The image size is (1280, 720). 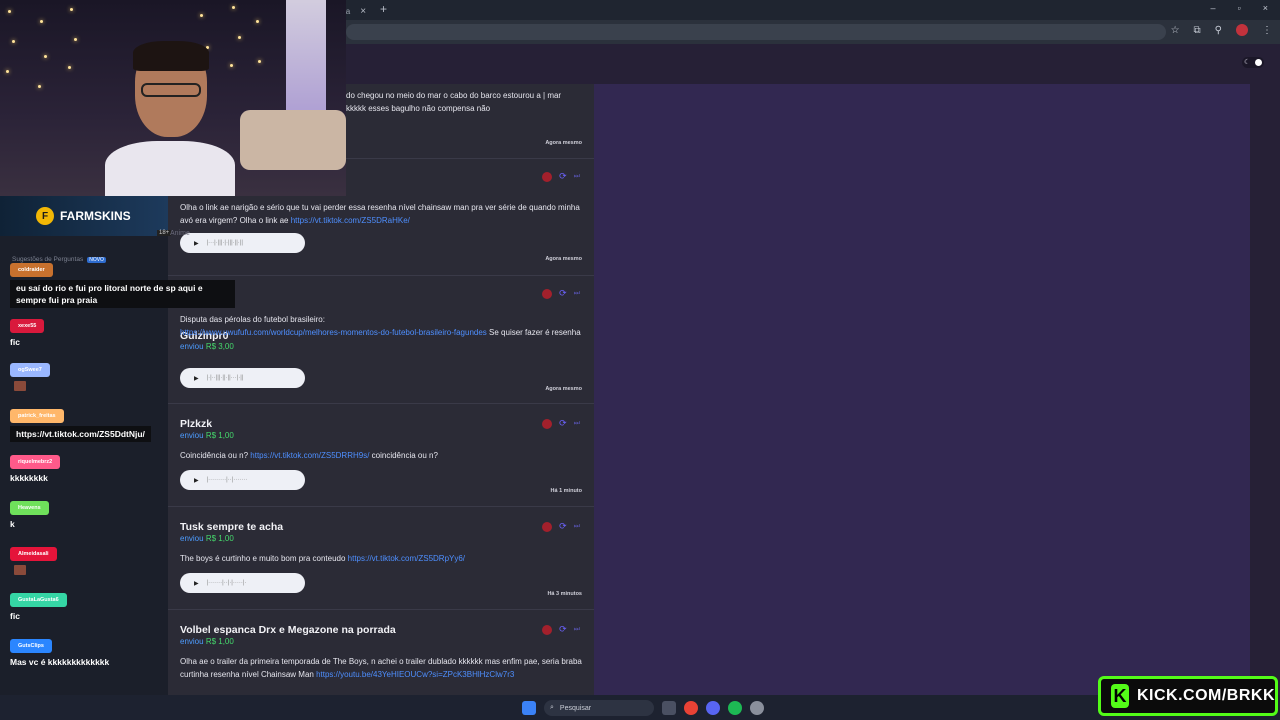 I want to click on minimize-button: –, so click(x=1213, y=8).